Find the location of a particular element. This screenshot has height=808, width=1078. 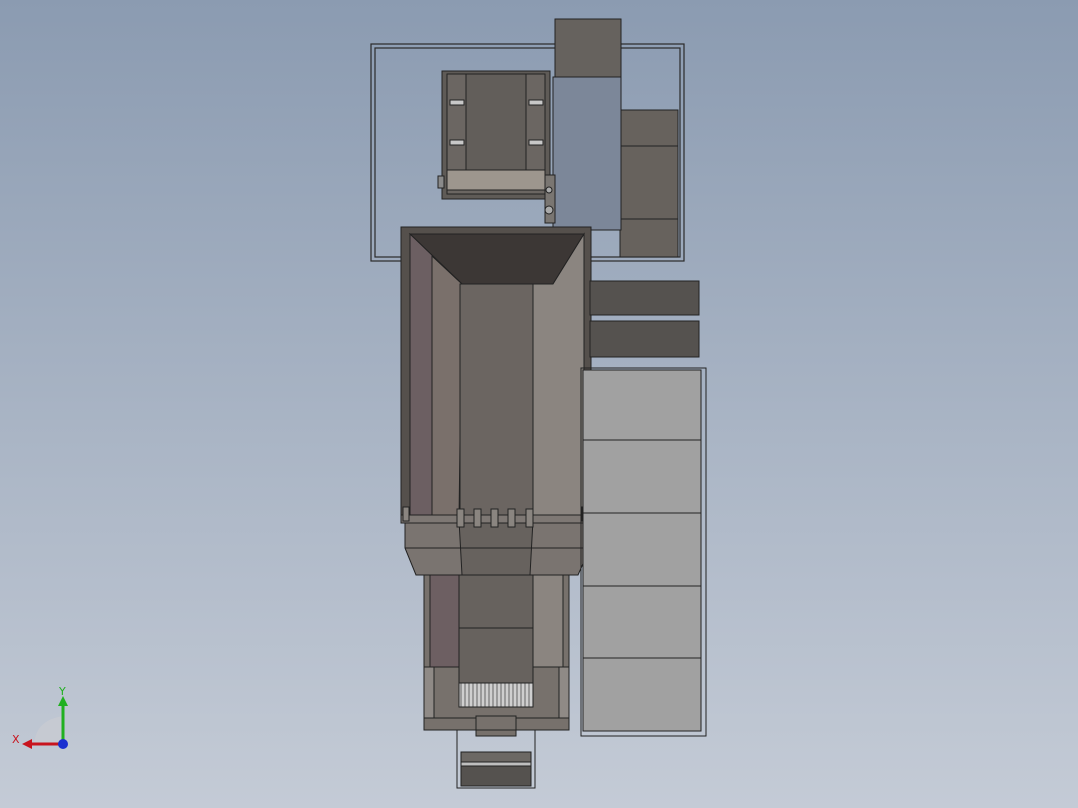

axis-triad: X Y is located at coordinates (40, 717).